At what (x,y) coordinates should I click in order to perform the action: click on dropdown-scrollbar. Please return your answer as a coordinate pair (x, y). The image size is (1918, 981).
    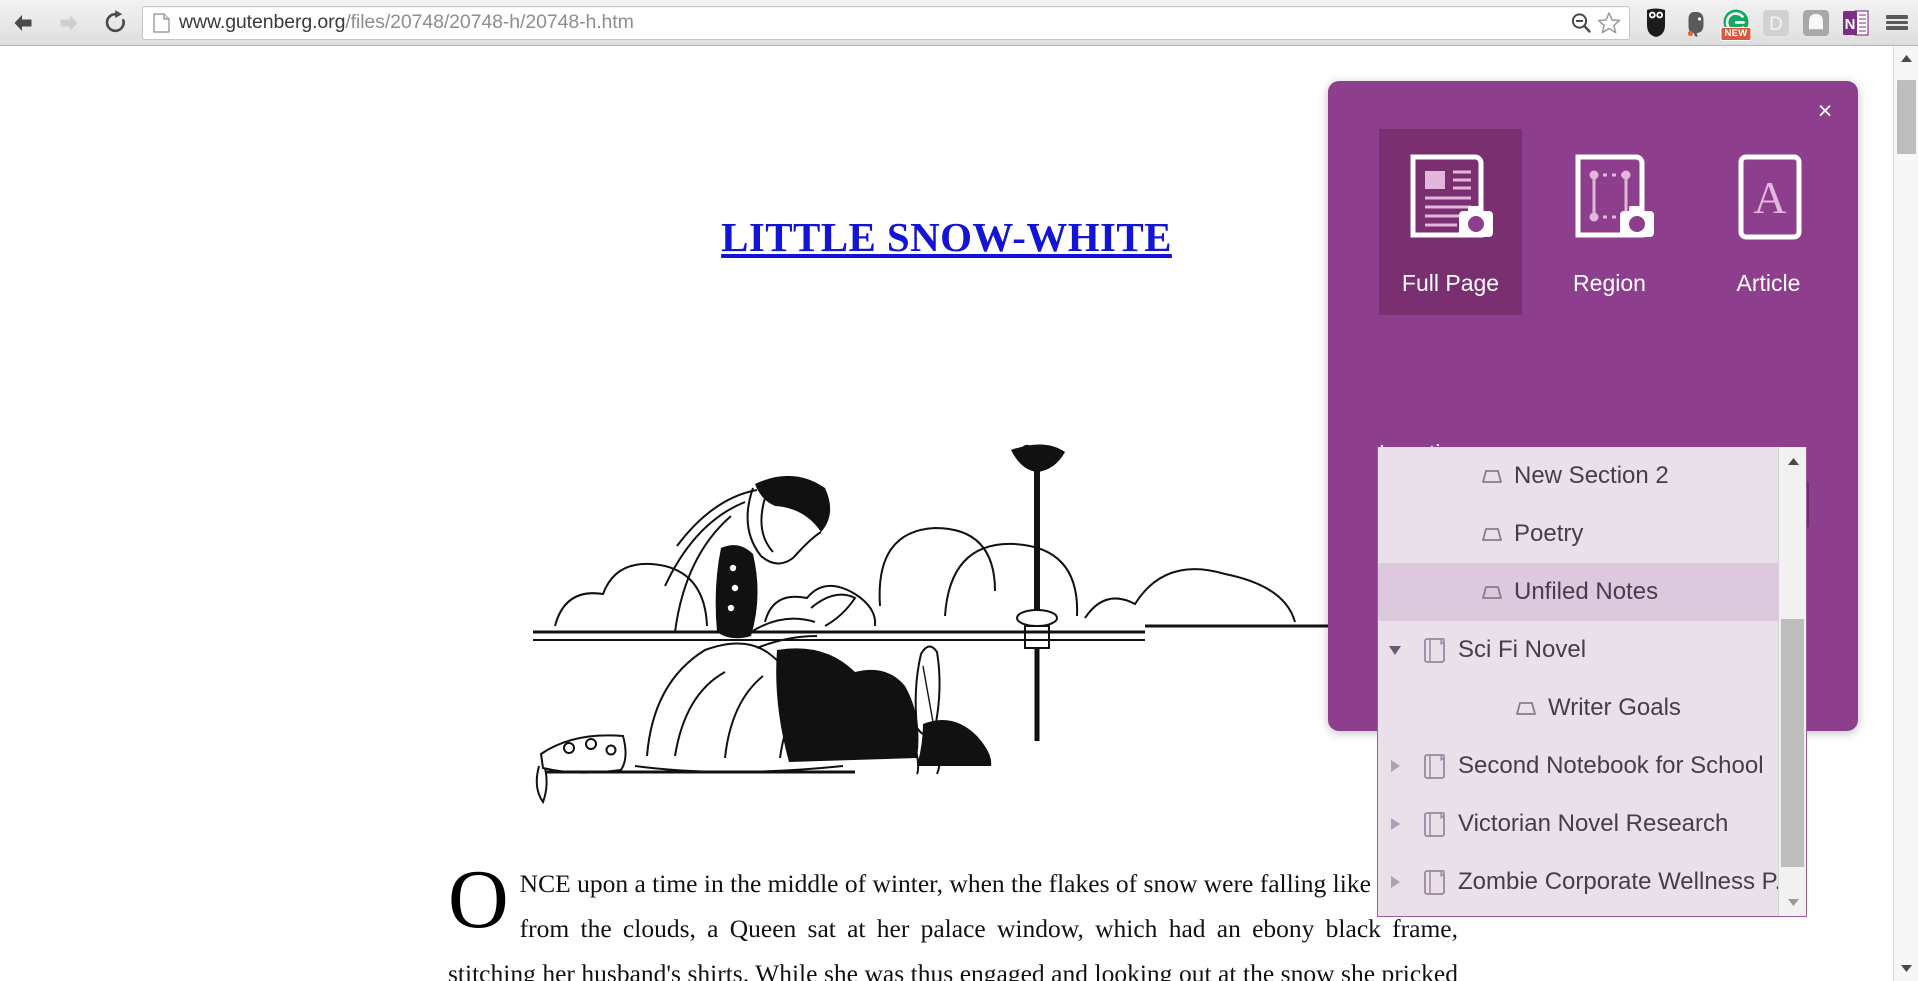
    Looking at the image, I should click on (1792, 681).